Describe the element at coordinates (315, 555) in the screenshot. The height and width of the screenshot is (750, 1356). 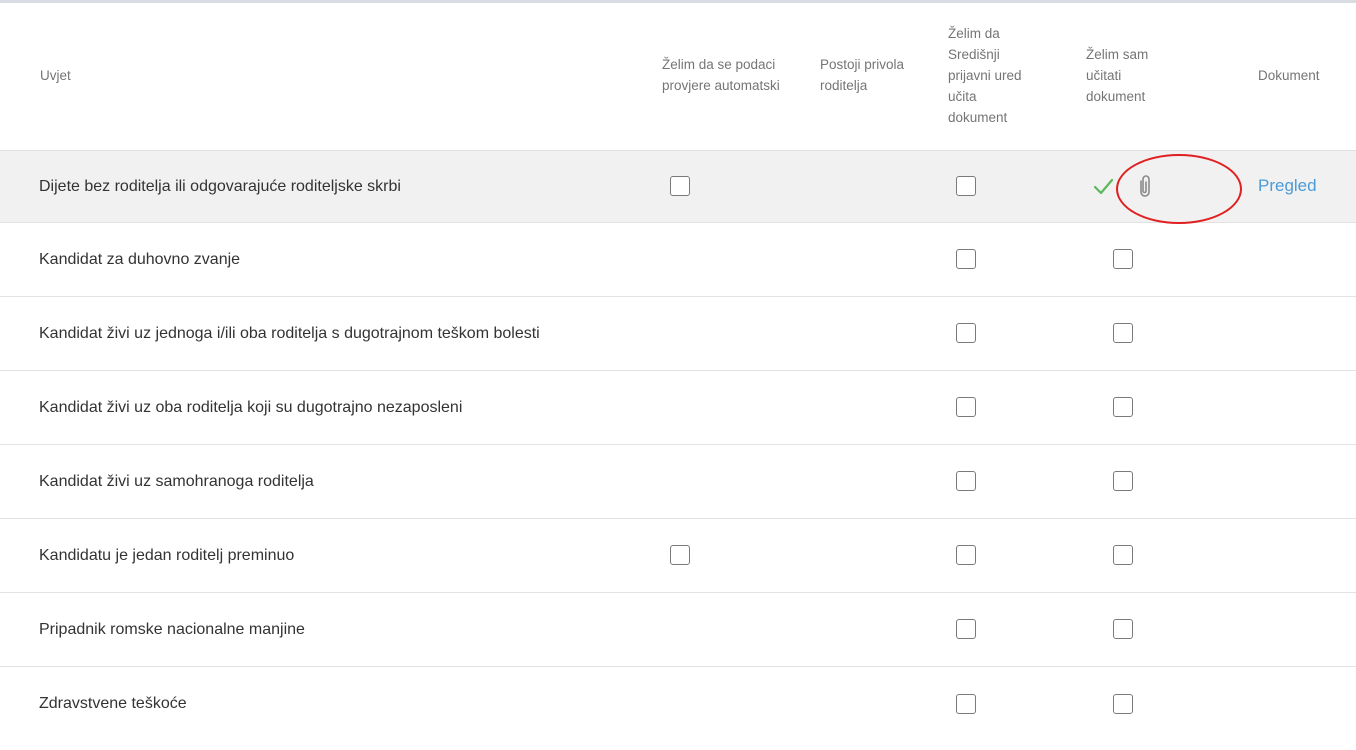
I see `row-label: Kandidatu je jedan roditelj preminuo` at that location.